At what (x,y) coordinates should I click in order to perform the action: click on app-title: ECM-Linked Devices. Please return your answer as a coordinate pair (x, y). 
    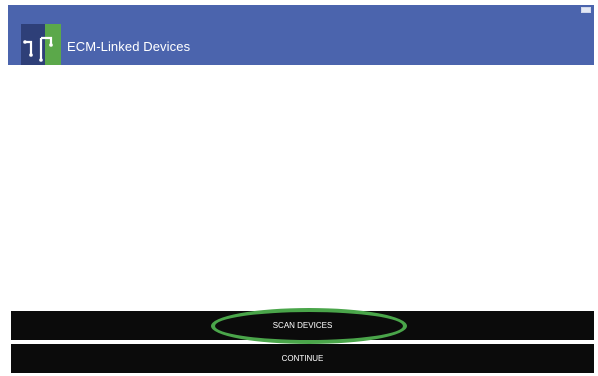
    Looking at the image, I should click on (129, 46).